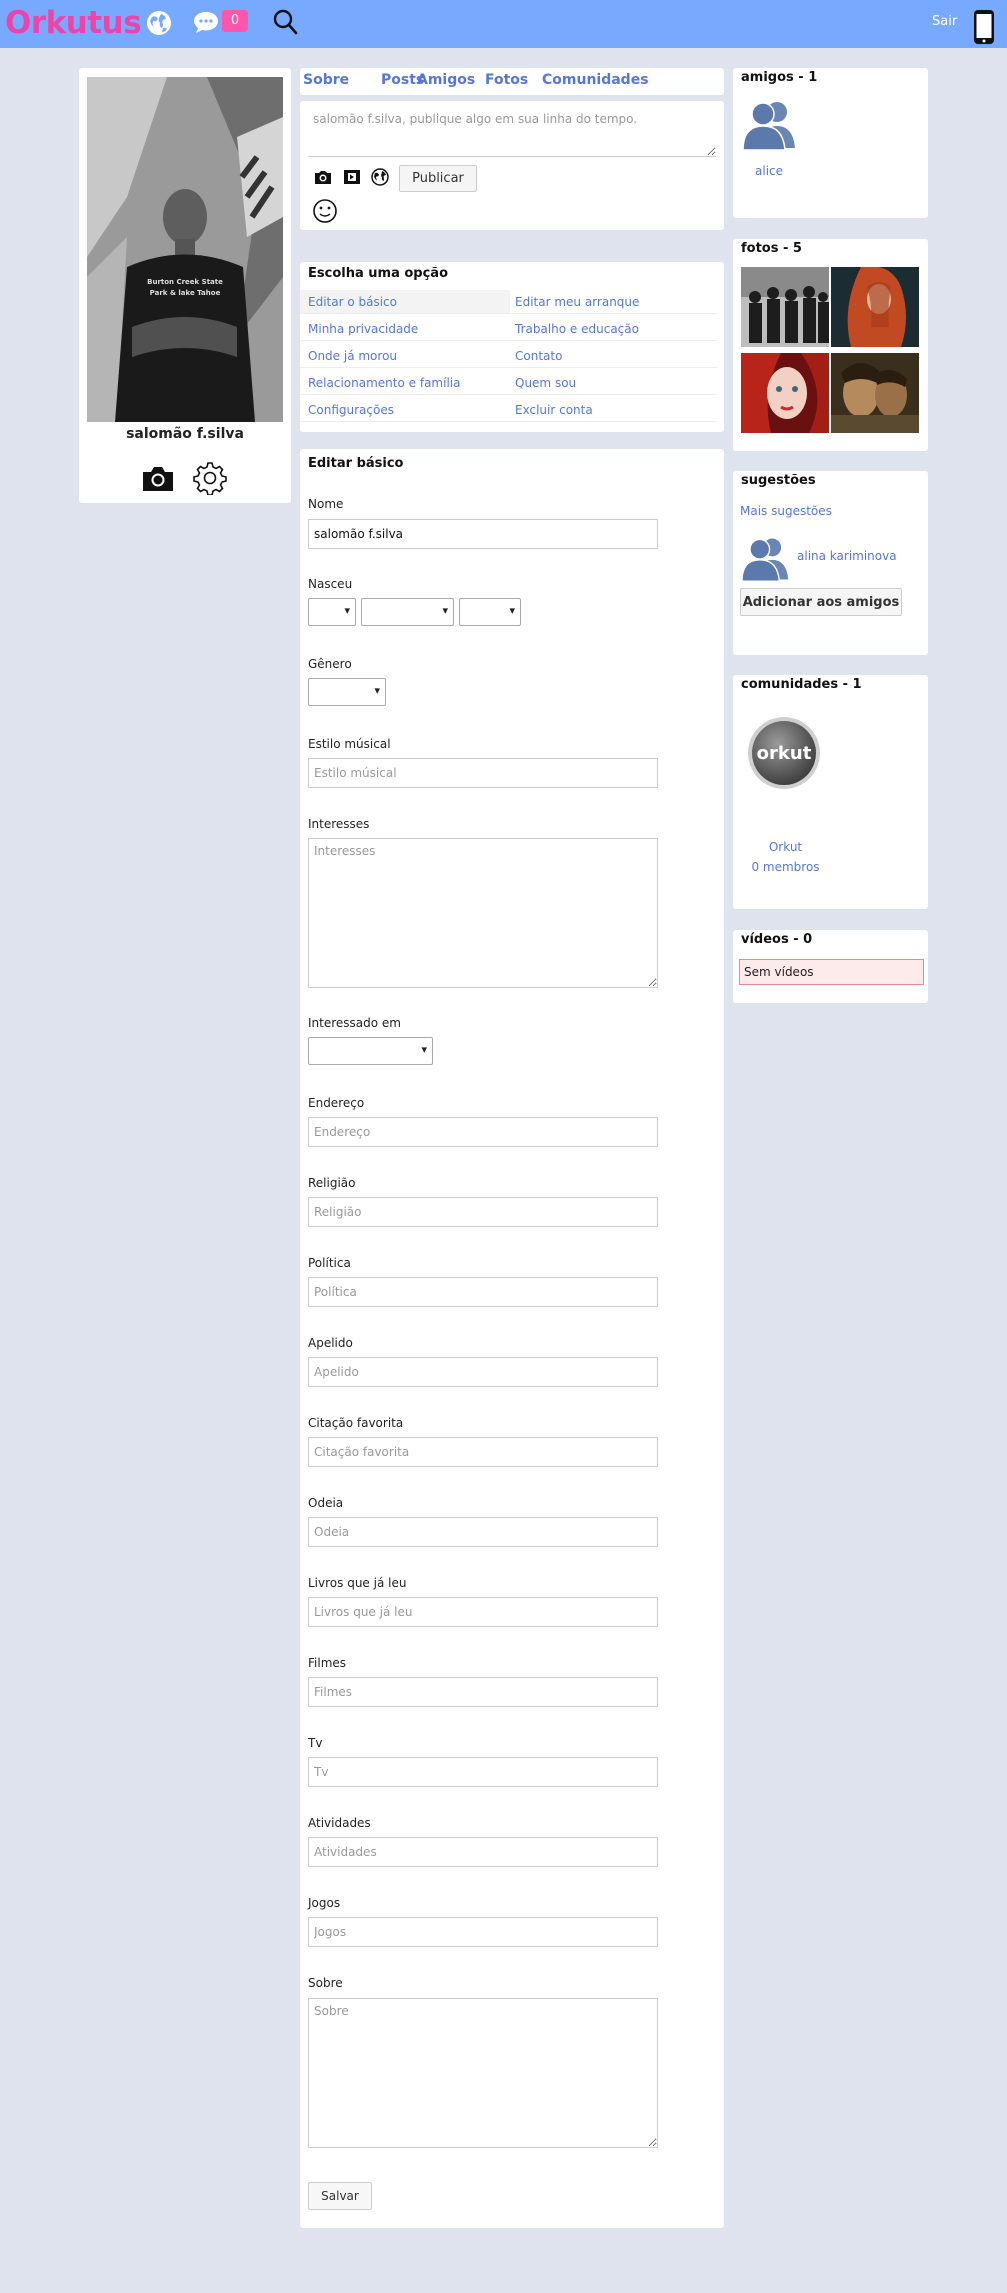 This screenshot has width=1007, height=2293. I want to click on no-videos-alert: Sem vídeos, so click(831, 972).